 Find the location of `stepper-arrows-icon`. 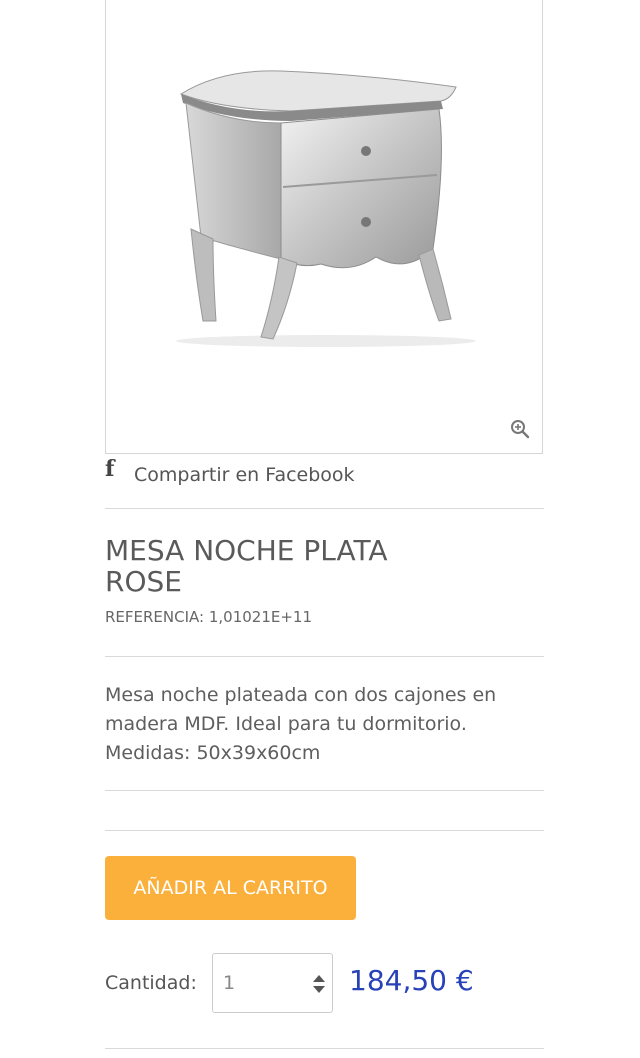

stepper-arrows-icon is located at coordinates (319, 984).